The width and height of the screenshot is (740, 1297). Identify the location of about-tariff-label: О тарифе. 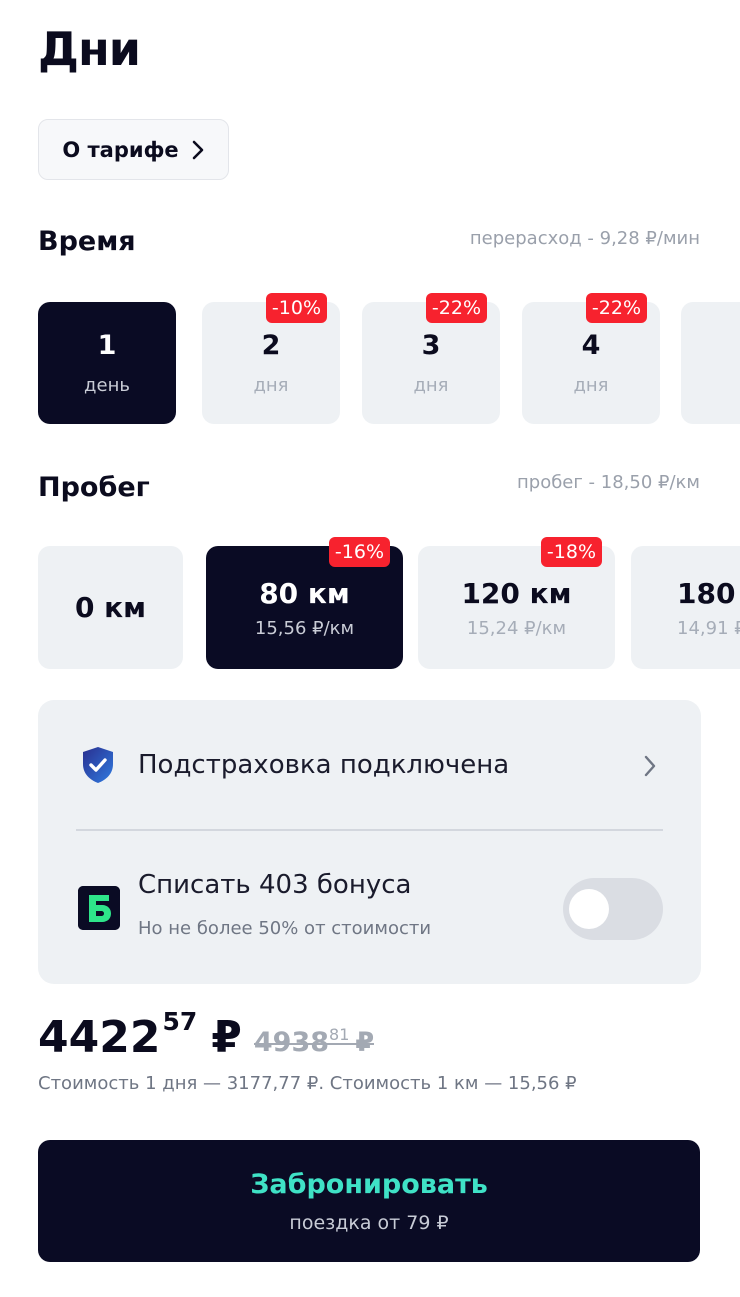
(120, 149).